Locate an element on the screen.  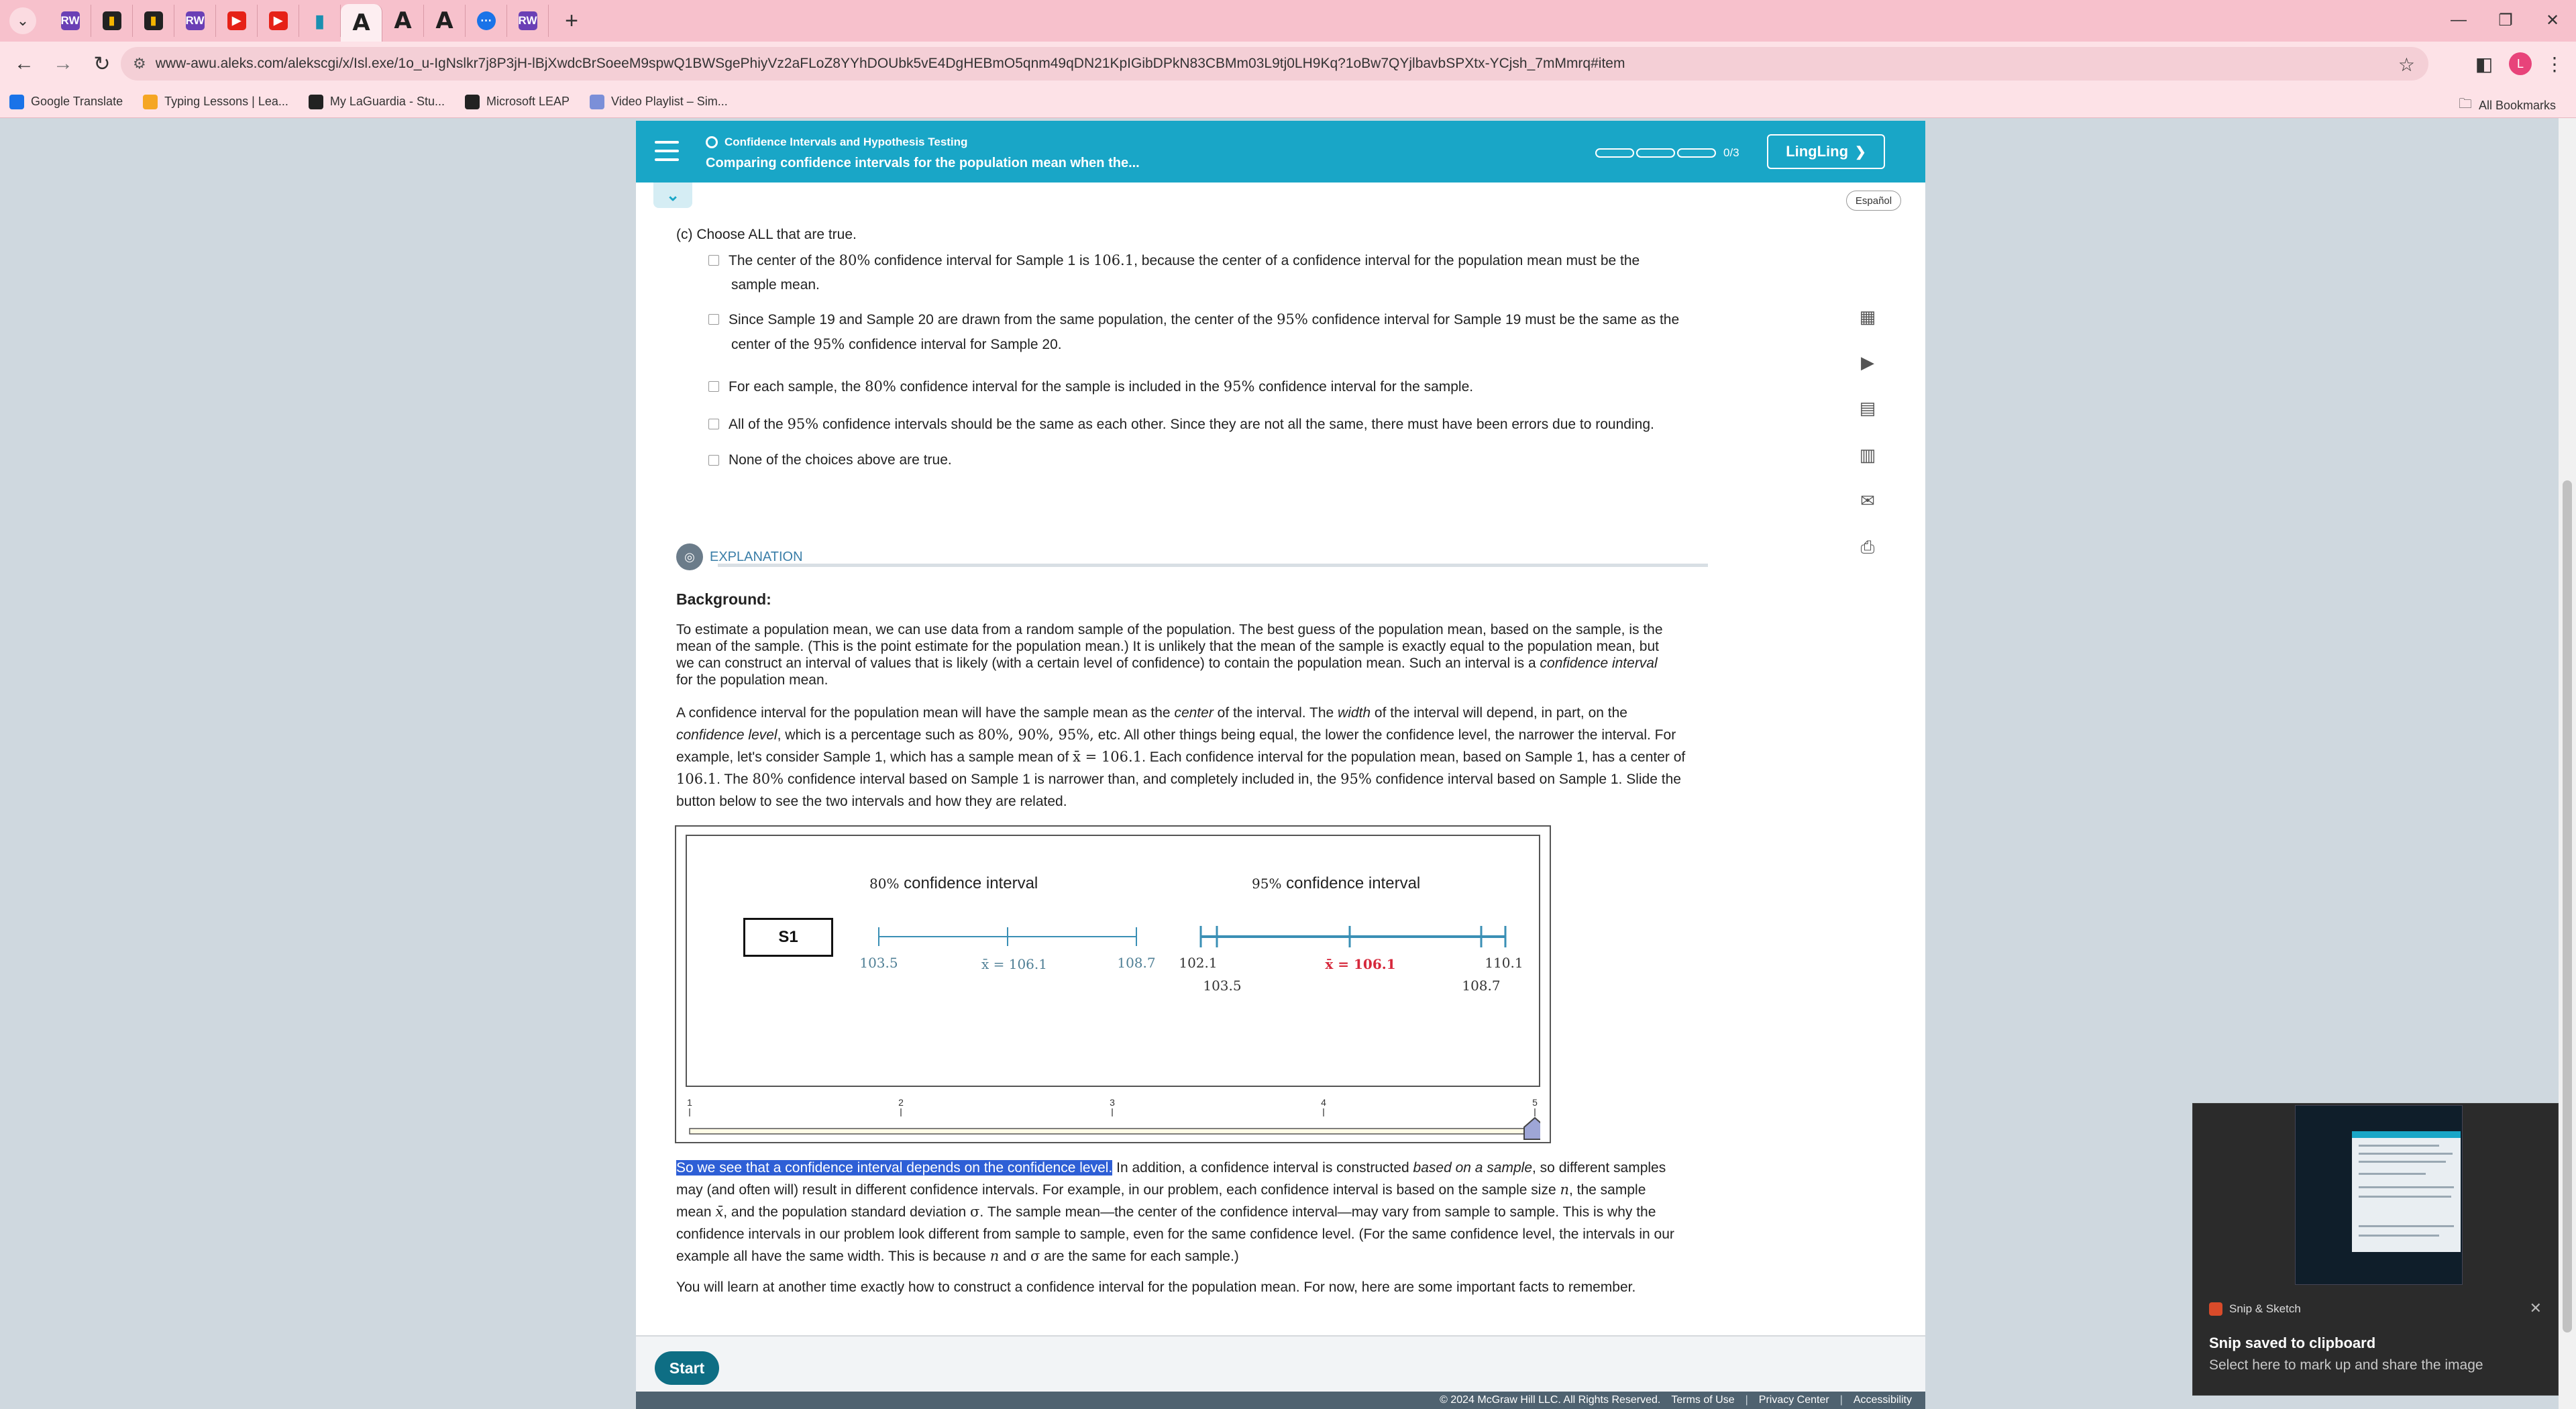
bookmark-item: Microsoft LEAP is located at coordinates (517, 101).